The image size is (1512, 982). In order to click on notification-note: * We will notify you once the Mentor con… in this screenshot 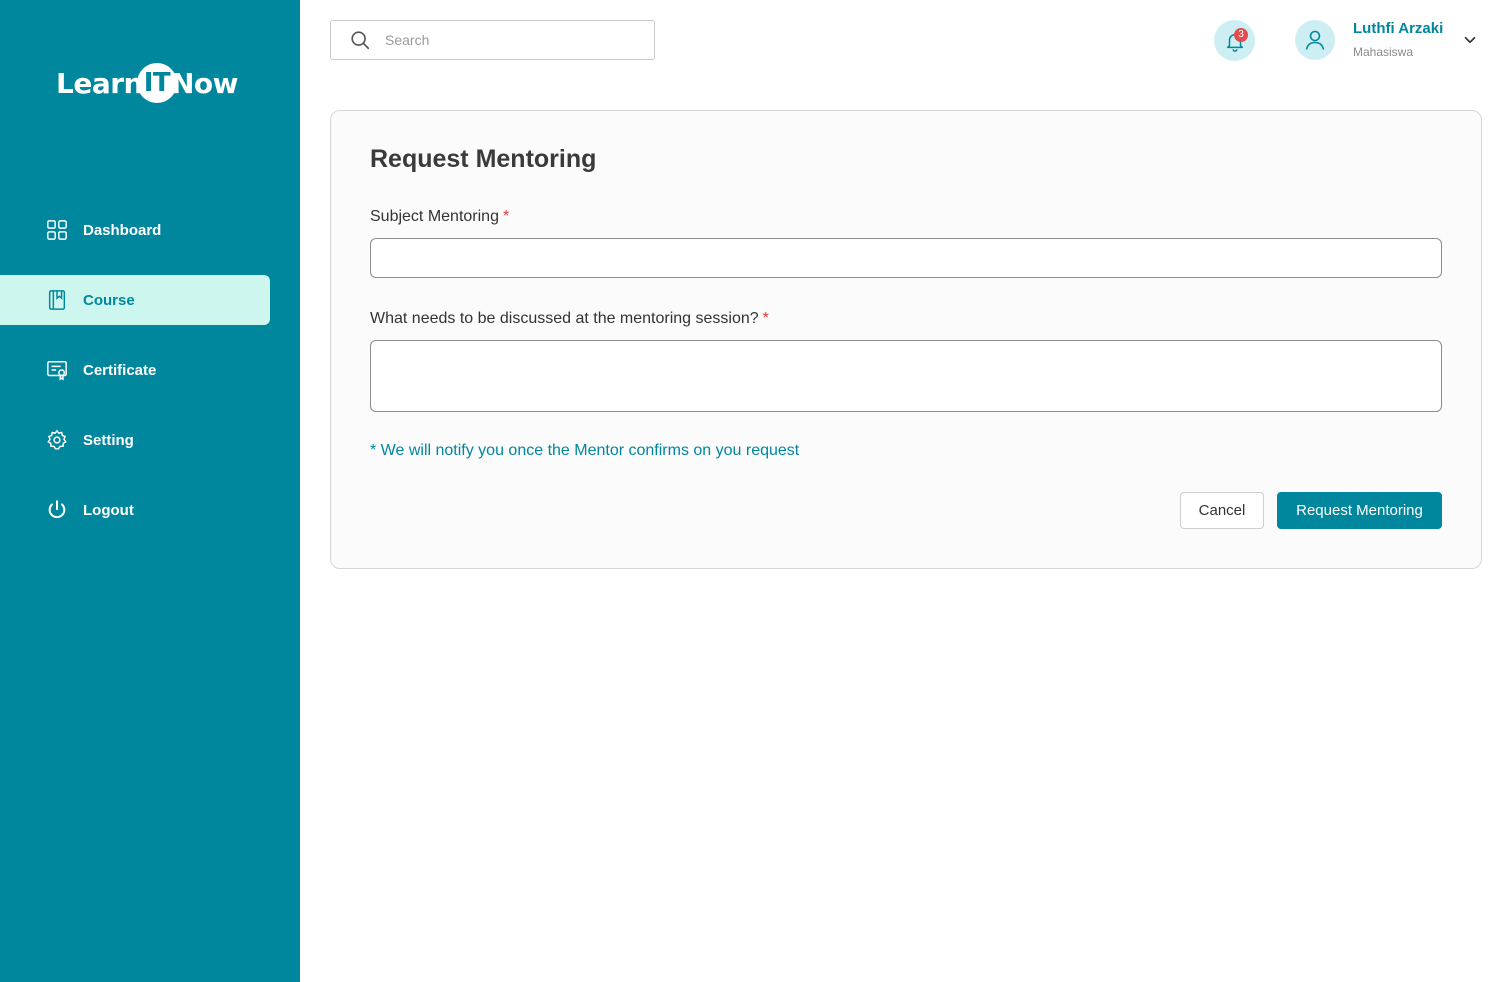, I will do `click(585, 450)`.